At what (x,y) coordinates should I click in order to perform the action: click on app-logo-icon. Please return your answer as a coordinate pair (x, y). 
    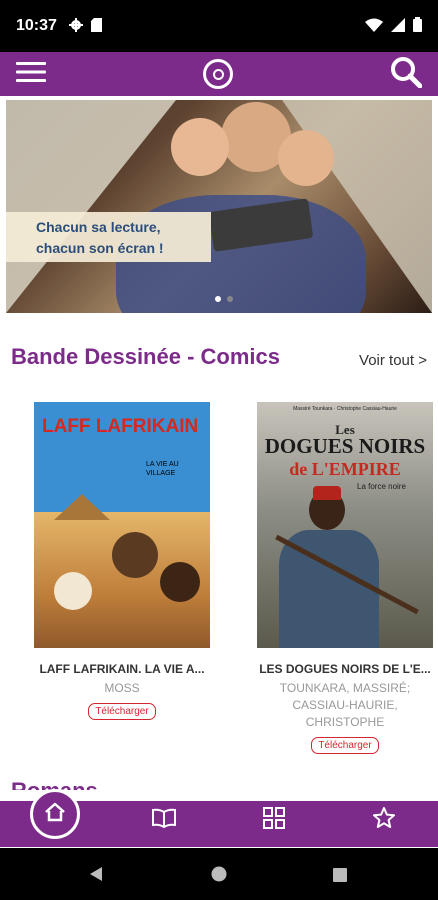
    Looking at the image, I should click on (218, 74).